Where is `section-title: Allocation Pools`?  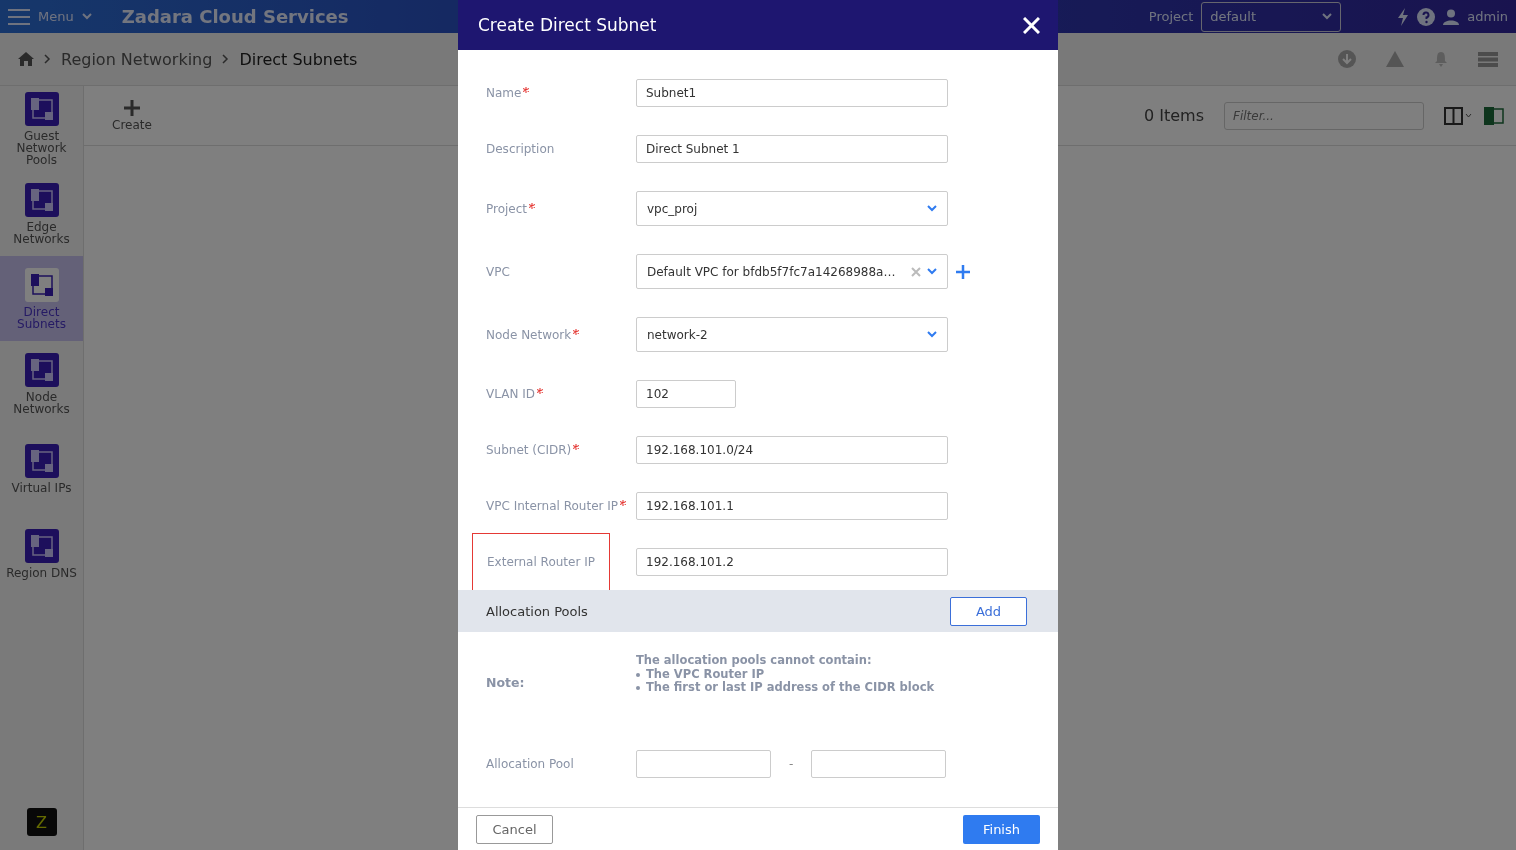 section-title: Allocation Pools is located at coordinates (537, 611).